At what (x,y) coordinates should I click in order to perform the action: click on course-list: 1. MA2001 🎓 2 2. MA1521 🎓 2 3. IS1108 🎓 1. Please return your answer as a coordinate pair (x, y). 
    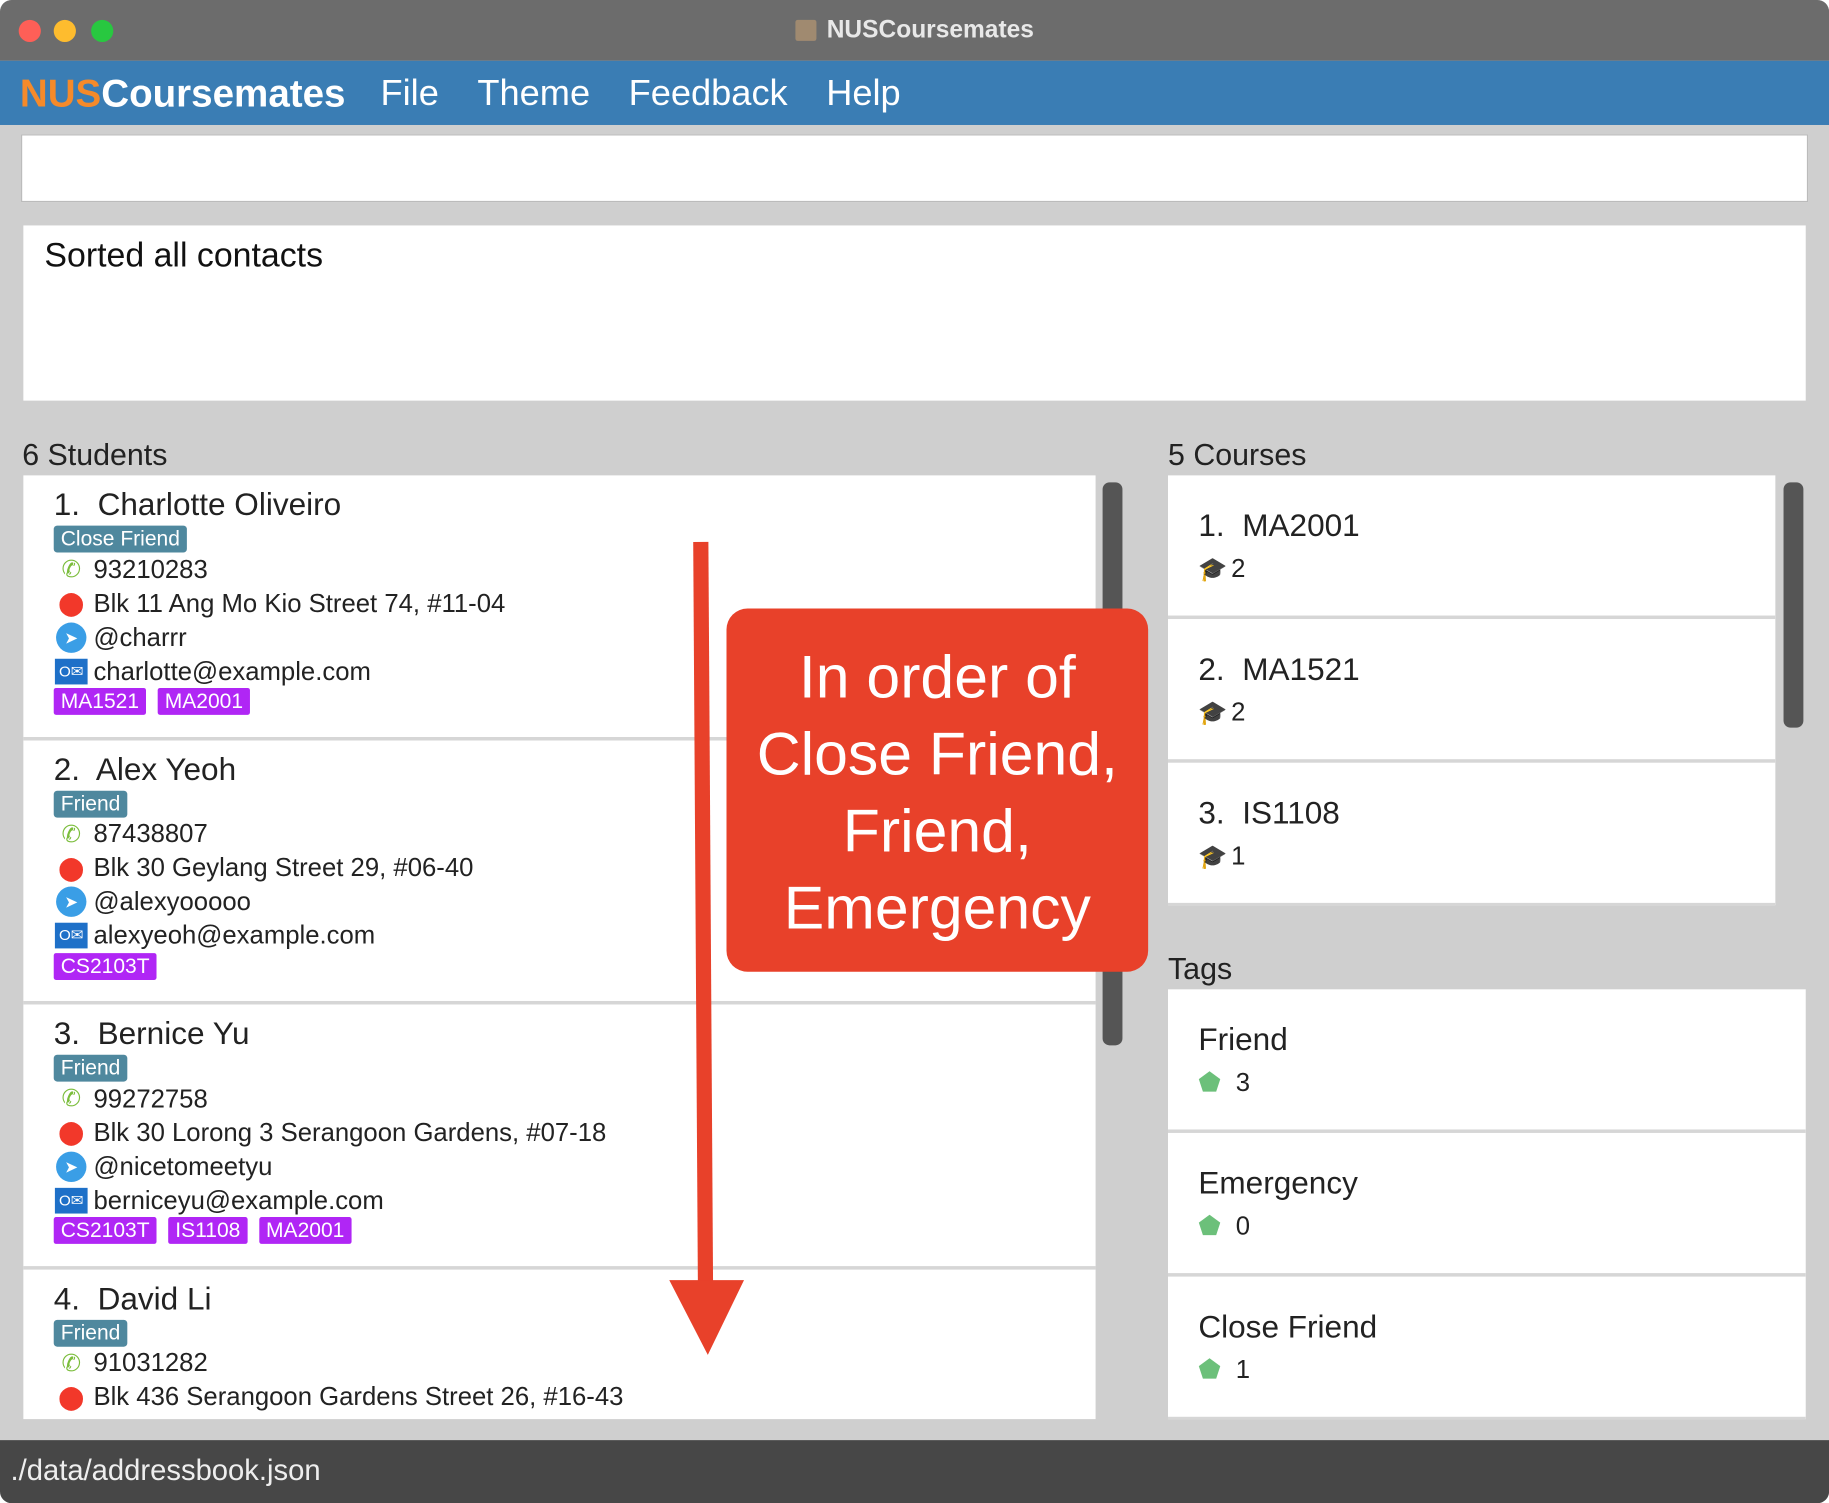
    Looking at the image, I should click on (1472, 690).